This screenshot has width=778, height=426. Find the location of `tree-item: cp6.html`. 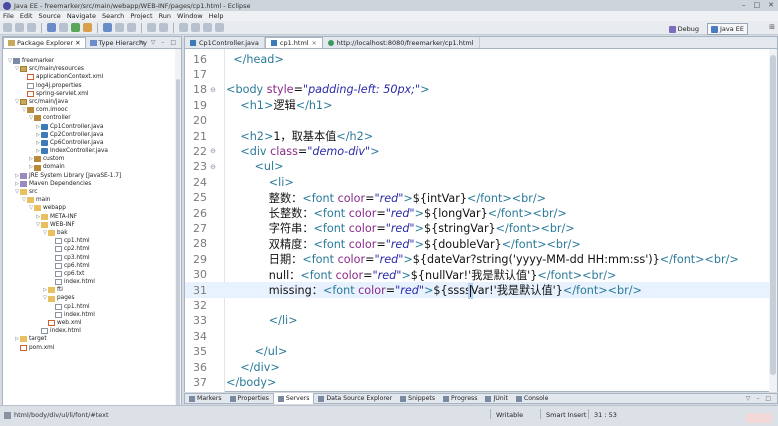

tree-item: cp6.html is located at coordinates (92, 266).